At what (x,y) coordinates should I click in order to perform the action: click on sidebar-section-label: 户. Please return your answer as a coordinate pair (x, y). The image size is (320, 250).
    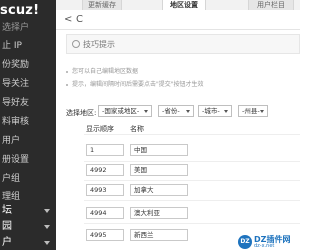
    Looking at the image, I should click on (7, 242).